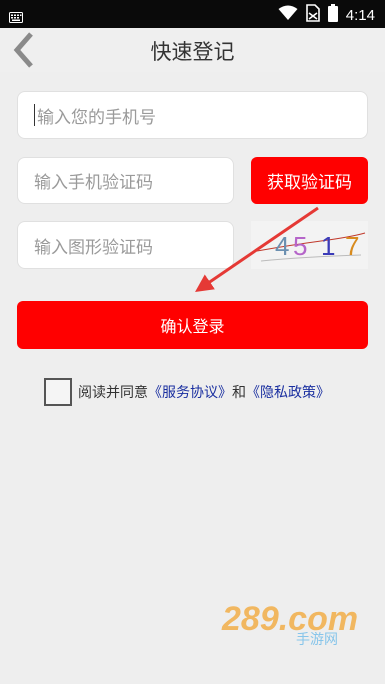  Describe the element at coordinates (58, 392) in the screenshot. I see `agree-checkbox` at that location.